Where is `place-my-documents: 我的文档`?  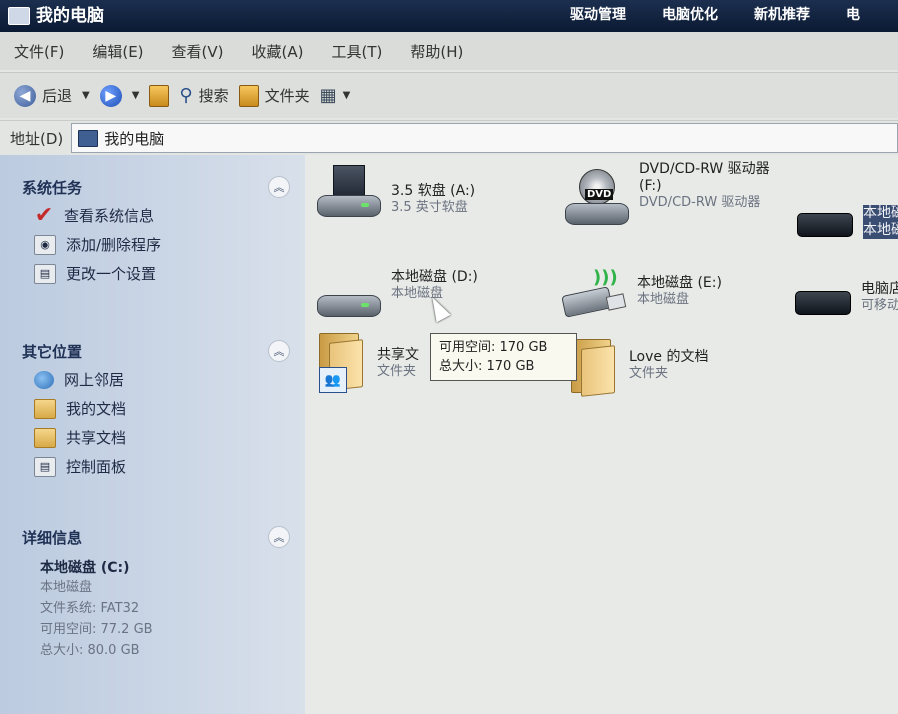
place-my-documents: 我的文档 is located at coordinates (156, 408).